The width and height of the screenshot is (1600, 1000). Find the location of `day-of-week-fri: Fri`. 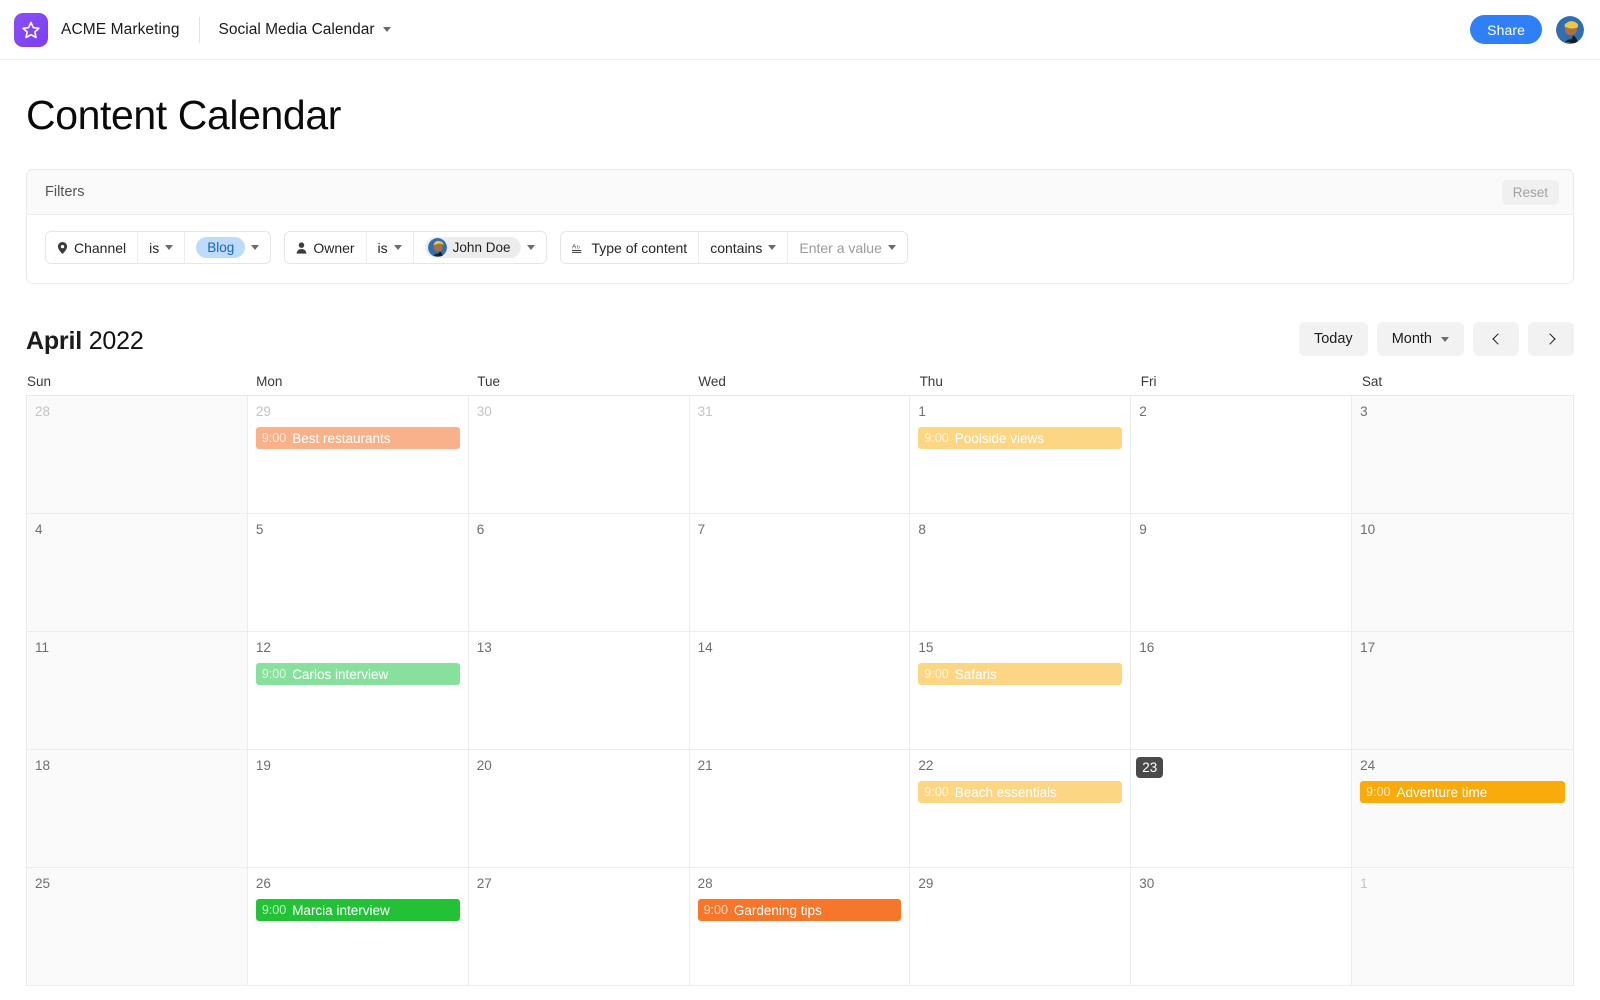

day-of-week-fri: Fri is located at coordinates (1148, 381).